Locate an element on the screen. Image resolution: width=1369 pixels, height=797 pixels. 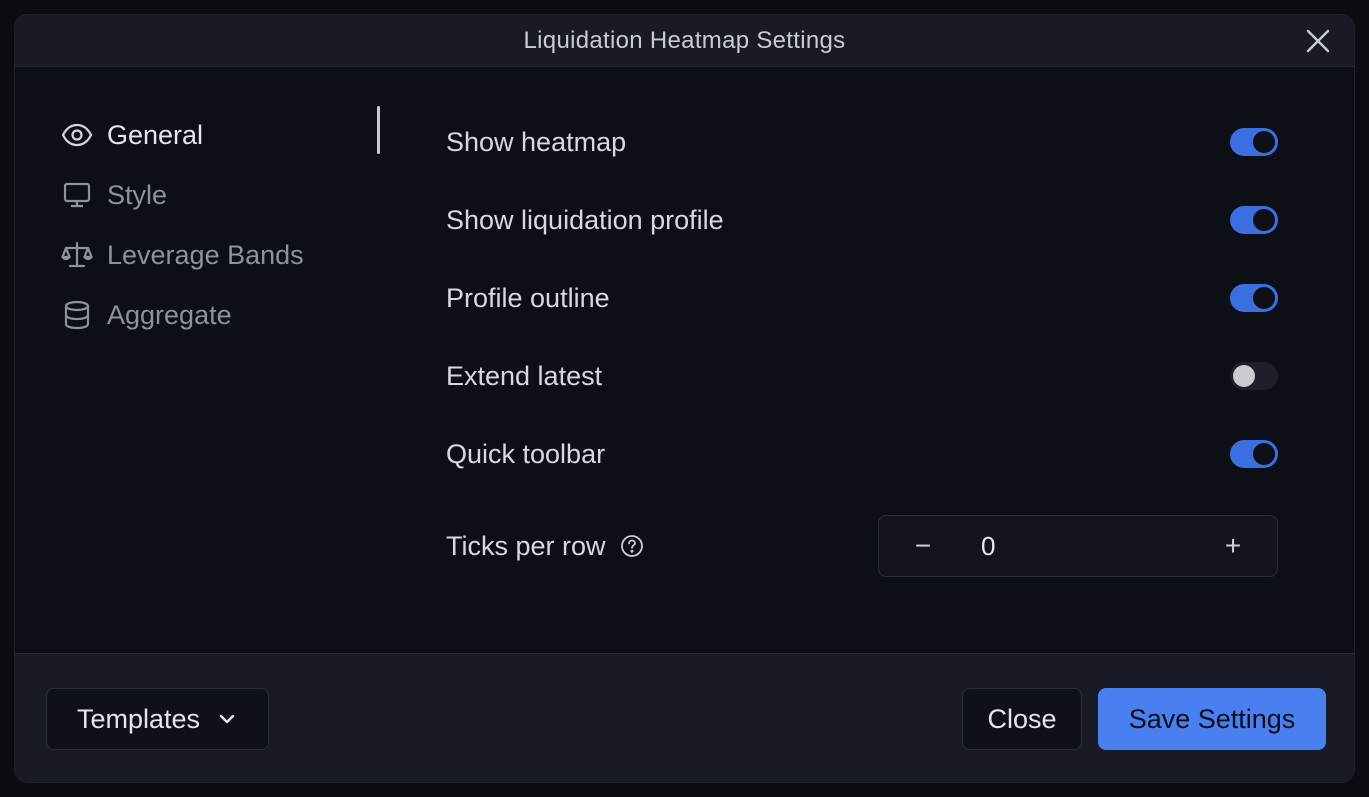
ticks-label-group: Ticks per row is located at coordinates (545, 546).